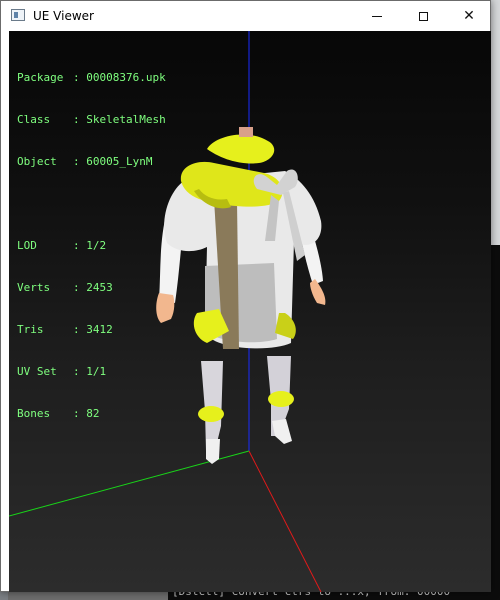  I want to click on background-console-window, so click(495, 422).